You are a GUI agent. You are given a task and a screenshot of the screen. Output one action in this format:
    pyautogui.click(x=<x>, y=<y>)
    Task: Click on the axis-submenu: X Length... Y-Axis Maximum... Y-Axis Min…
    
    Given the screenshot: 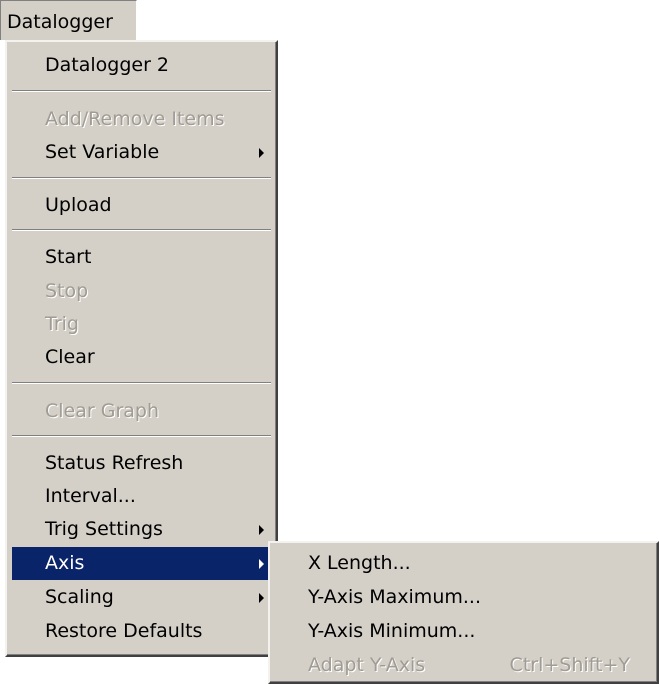 What is the action you would take?
    pyautogui.click(x=463, y=612)
    